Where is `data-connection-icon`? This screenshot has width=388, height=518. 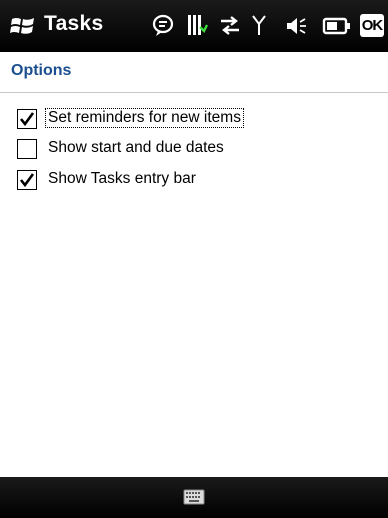 data-connection-icon is located at coordinates (230, 26).